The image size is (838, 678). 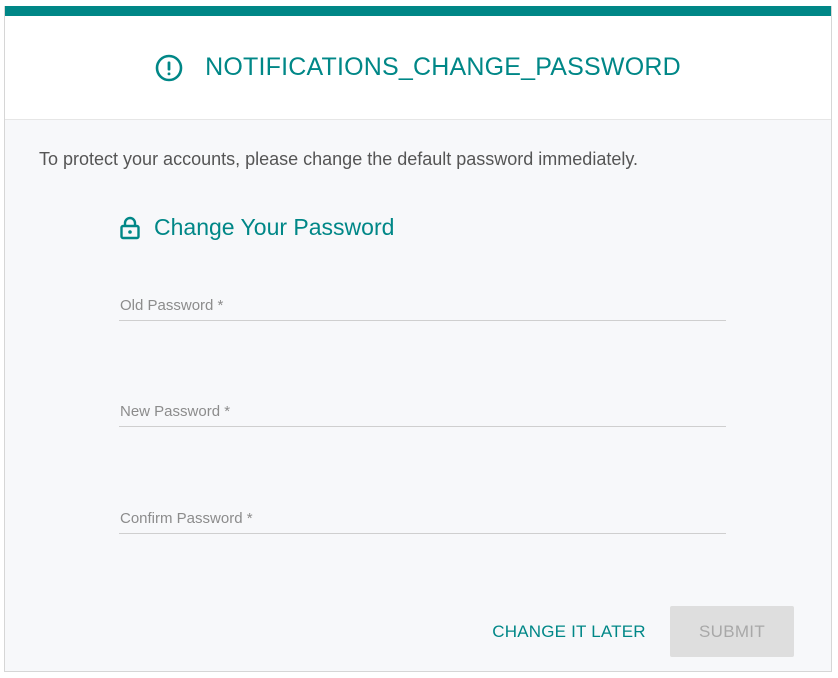 What do you see at coordinates (130, 228) in the screenshot?
I see `lock-icon` at bounding box center [130, 228].